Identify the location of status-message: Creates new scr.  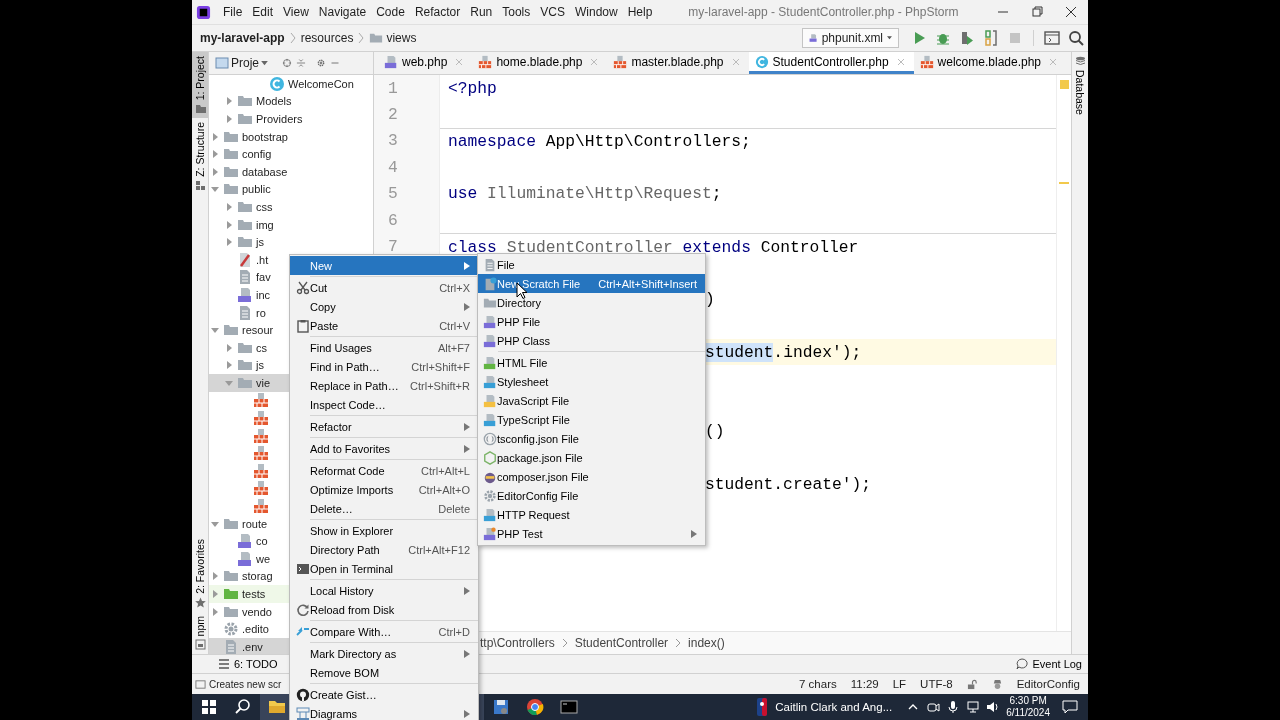
(245, 684).